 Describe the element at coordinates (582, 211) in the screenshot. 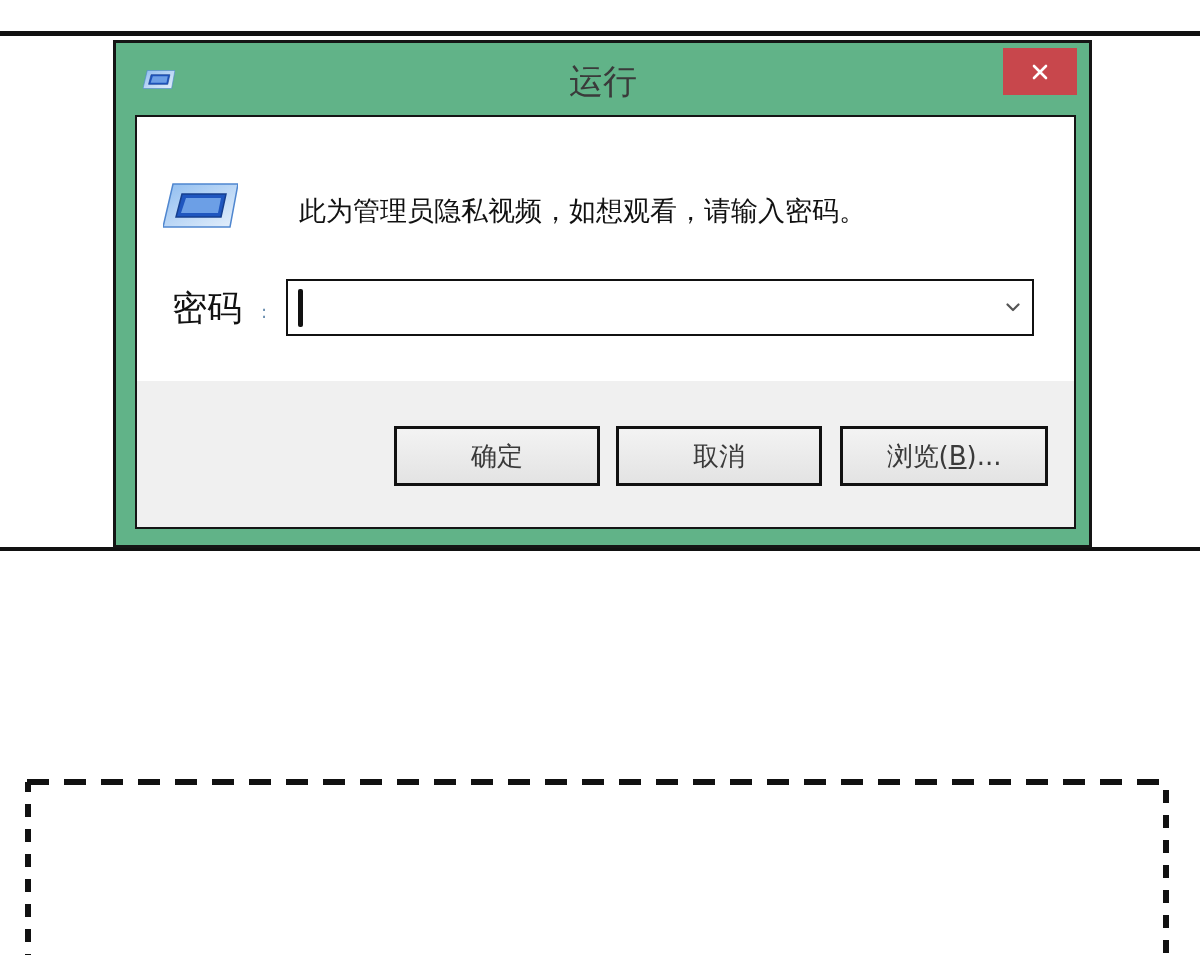

I see `dialog-message: 此为管理员隐私视频，如想观看，请输入密码。` at that location.